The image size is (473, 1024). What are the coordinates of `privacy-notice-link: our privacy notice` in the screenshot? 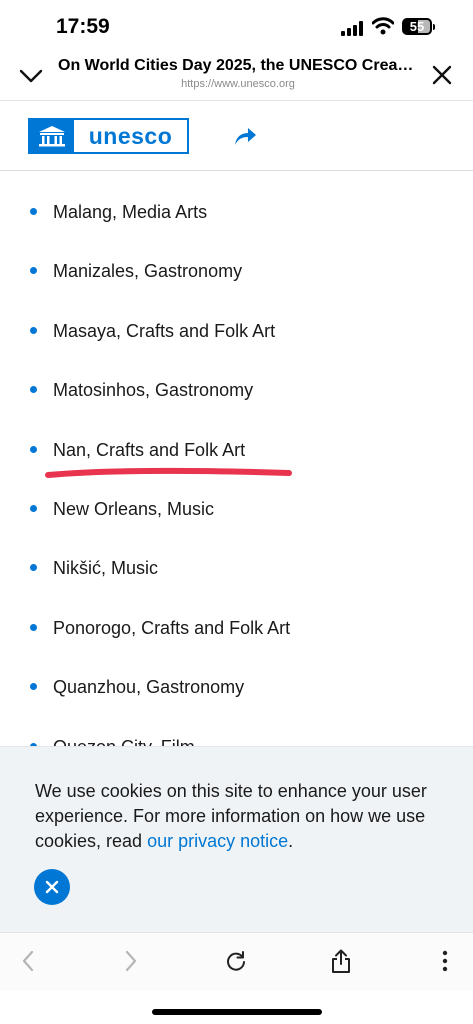 It's located at (217, 841).